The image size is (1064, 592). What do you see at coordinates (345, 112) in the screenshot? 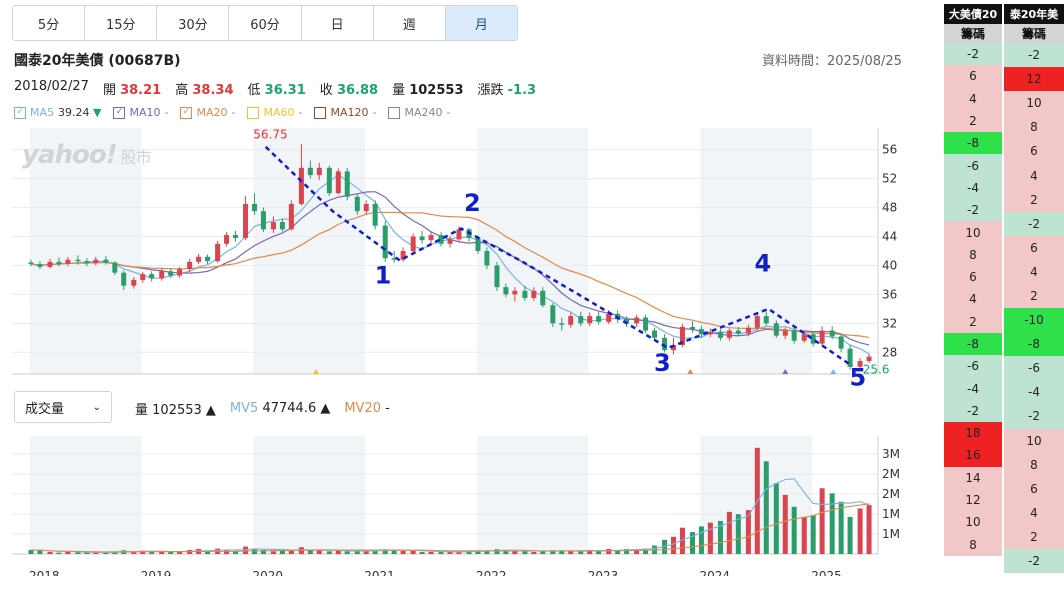
I see `ma-legend-item: MA120-` at bounding box center [345, 112].